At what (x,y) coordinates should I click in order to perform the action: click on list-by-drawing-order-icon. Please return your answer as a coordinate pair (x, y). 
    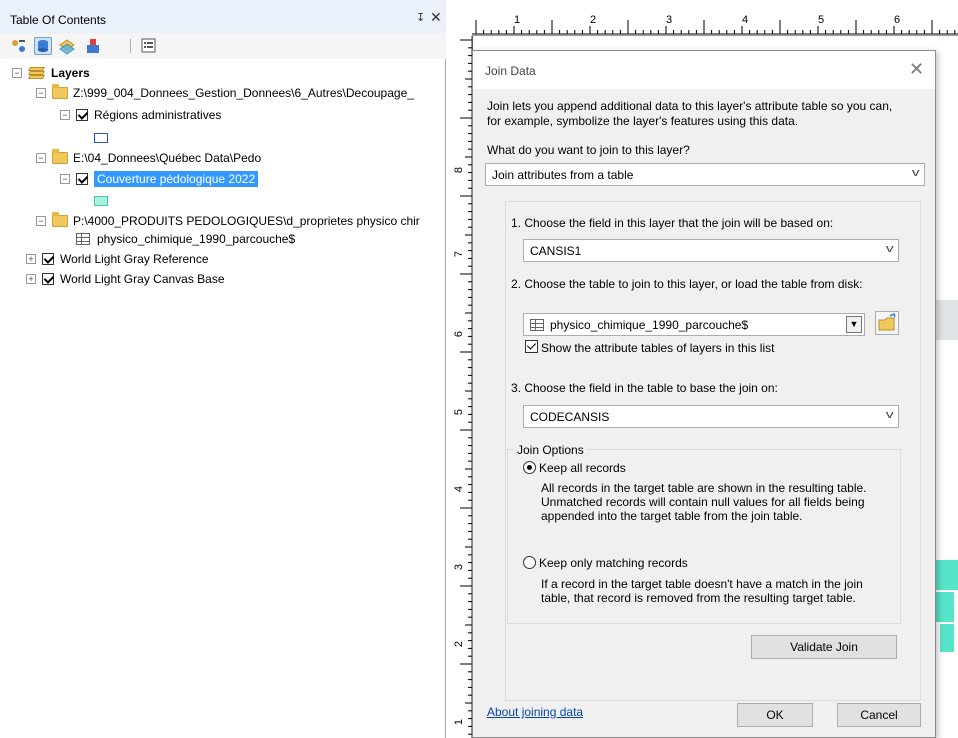
    Looking at the image, I should click on (19, 46).